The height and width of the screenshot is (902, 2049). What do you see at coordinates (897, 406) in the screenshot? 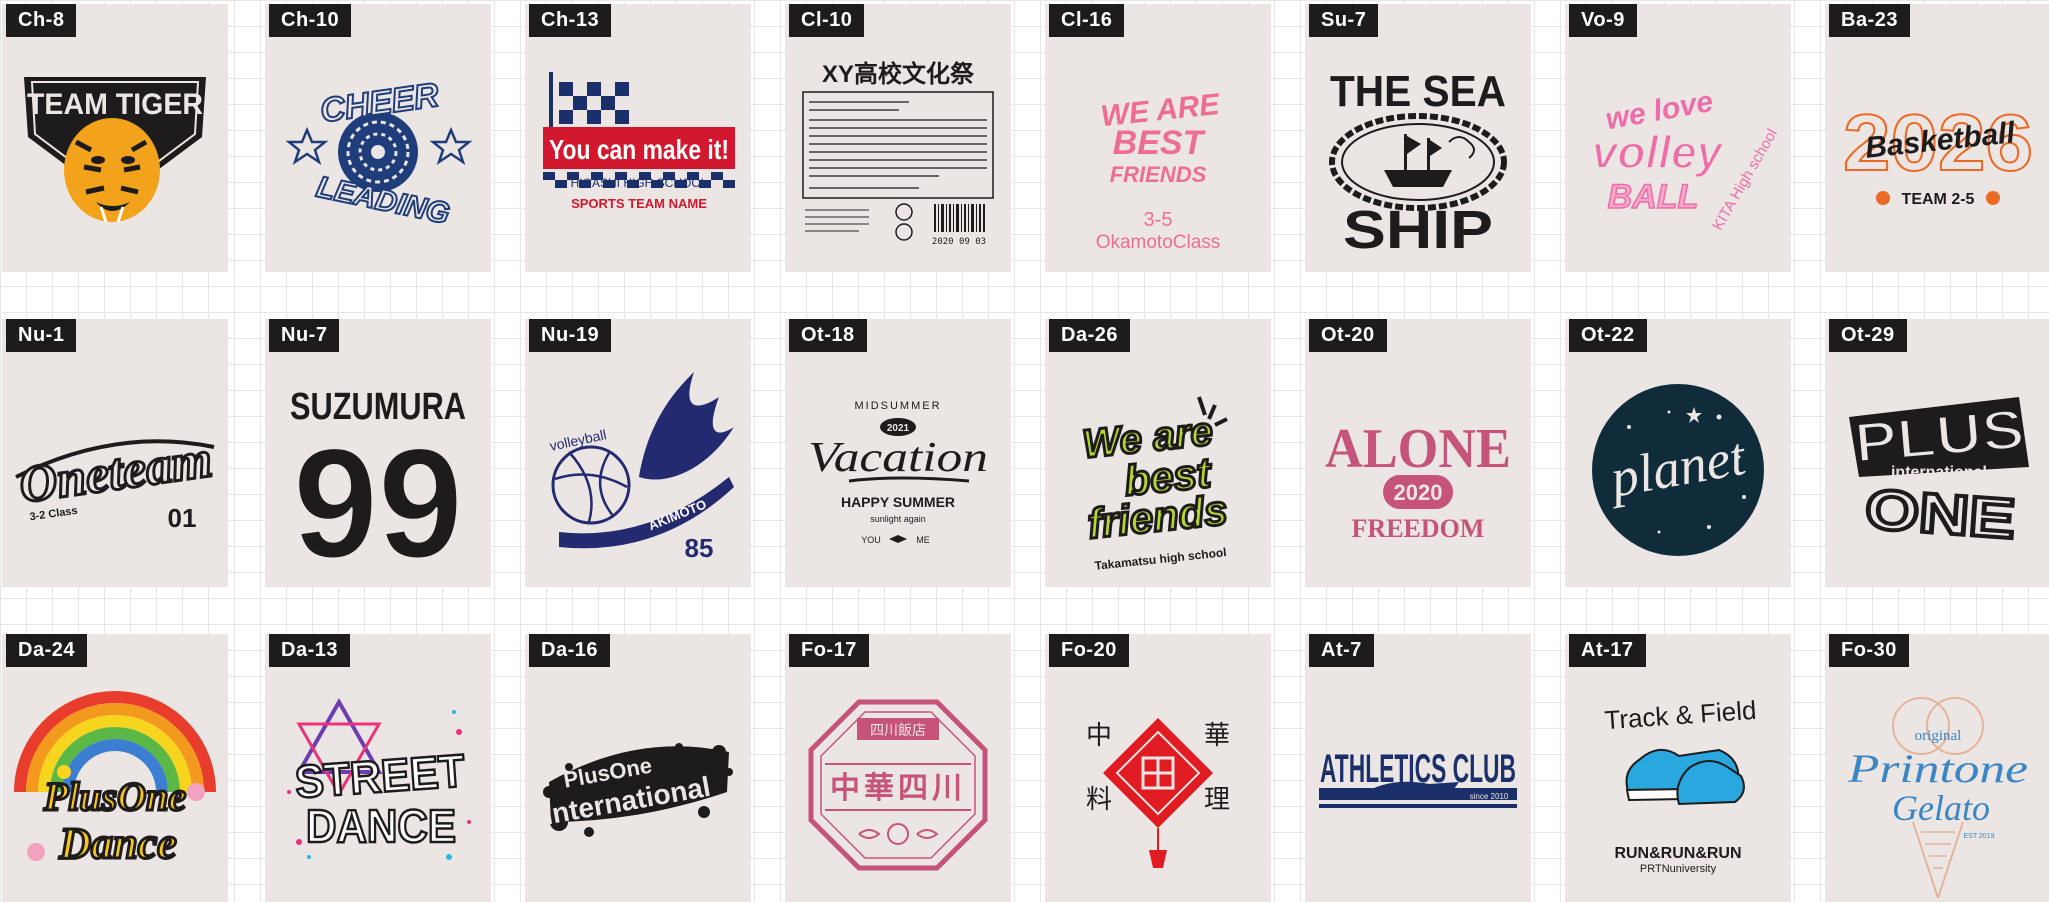
I see `design-text: MIDSUMMER` at bounding box center [897, 406].